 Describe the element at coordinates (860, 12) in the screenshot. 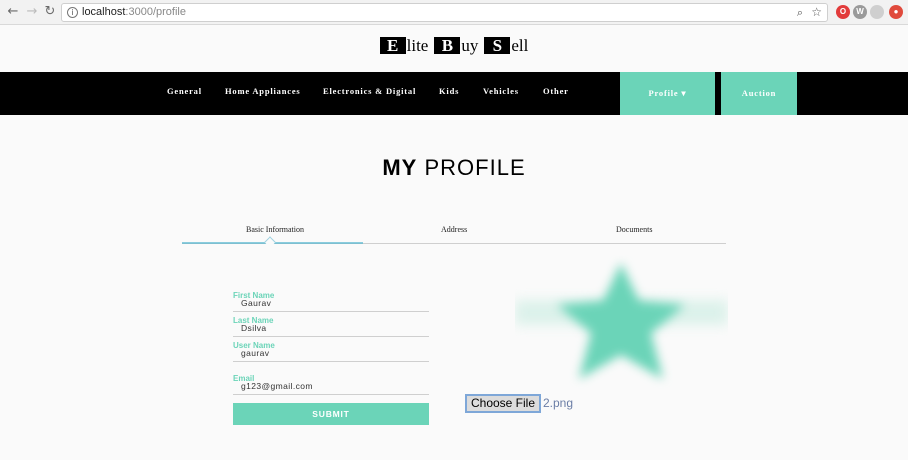

I see `w-extension-icon: W` at that location.